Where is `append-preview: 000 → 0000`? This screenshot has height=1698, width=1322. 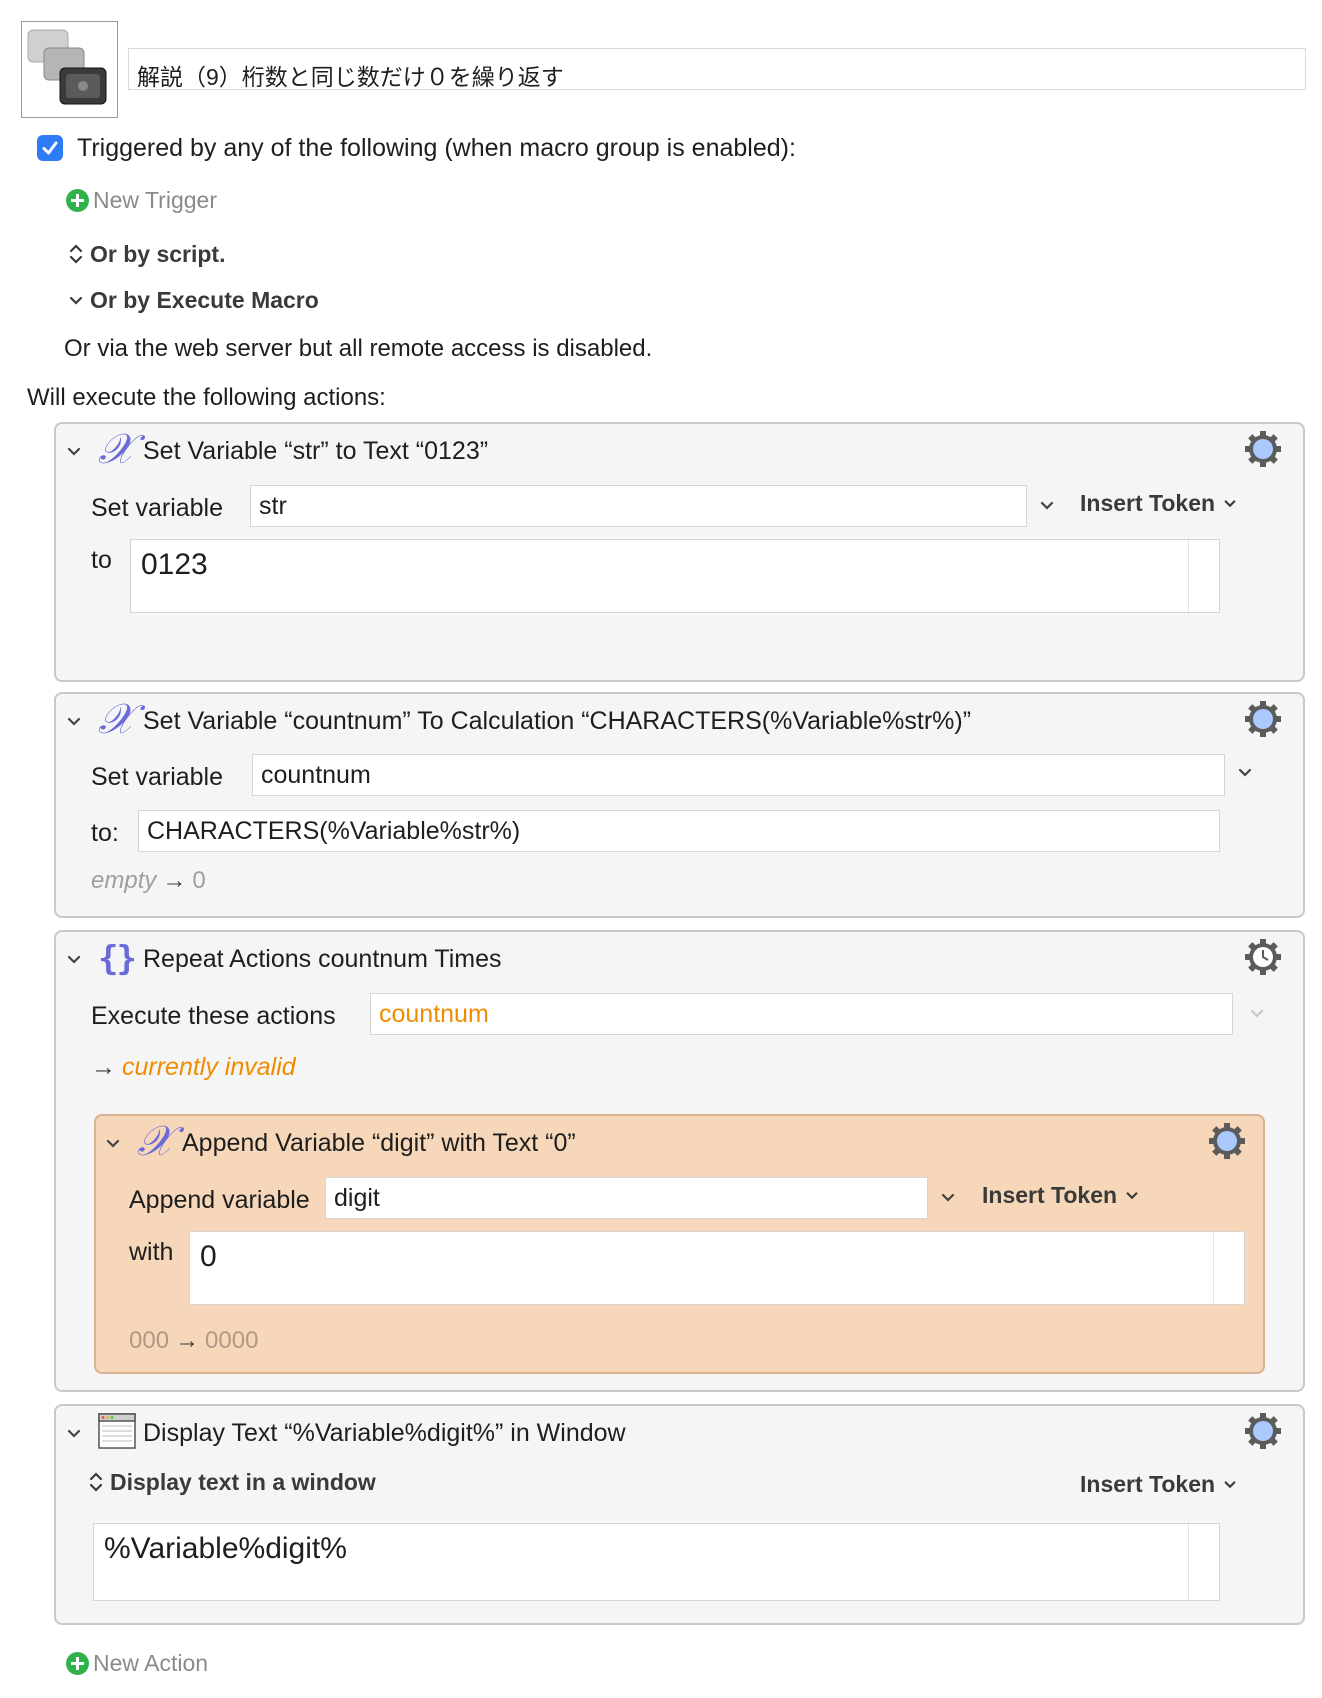 append-preview: 000 → 0000 is located at coordinates (193, 1341).